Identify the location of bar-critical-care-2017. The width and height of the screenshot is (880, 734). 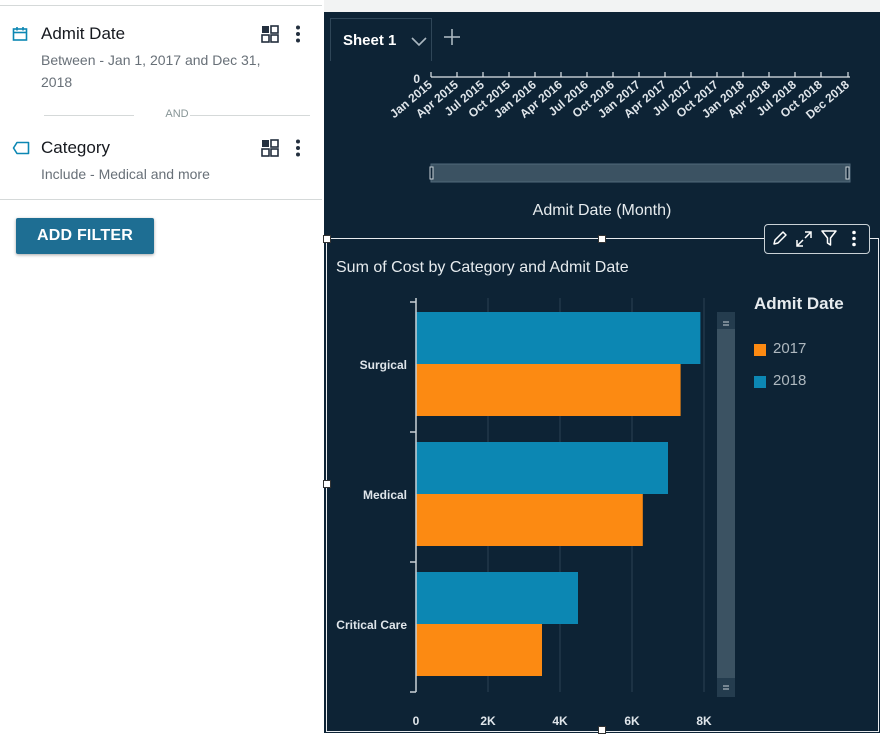
(479, 650).